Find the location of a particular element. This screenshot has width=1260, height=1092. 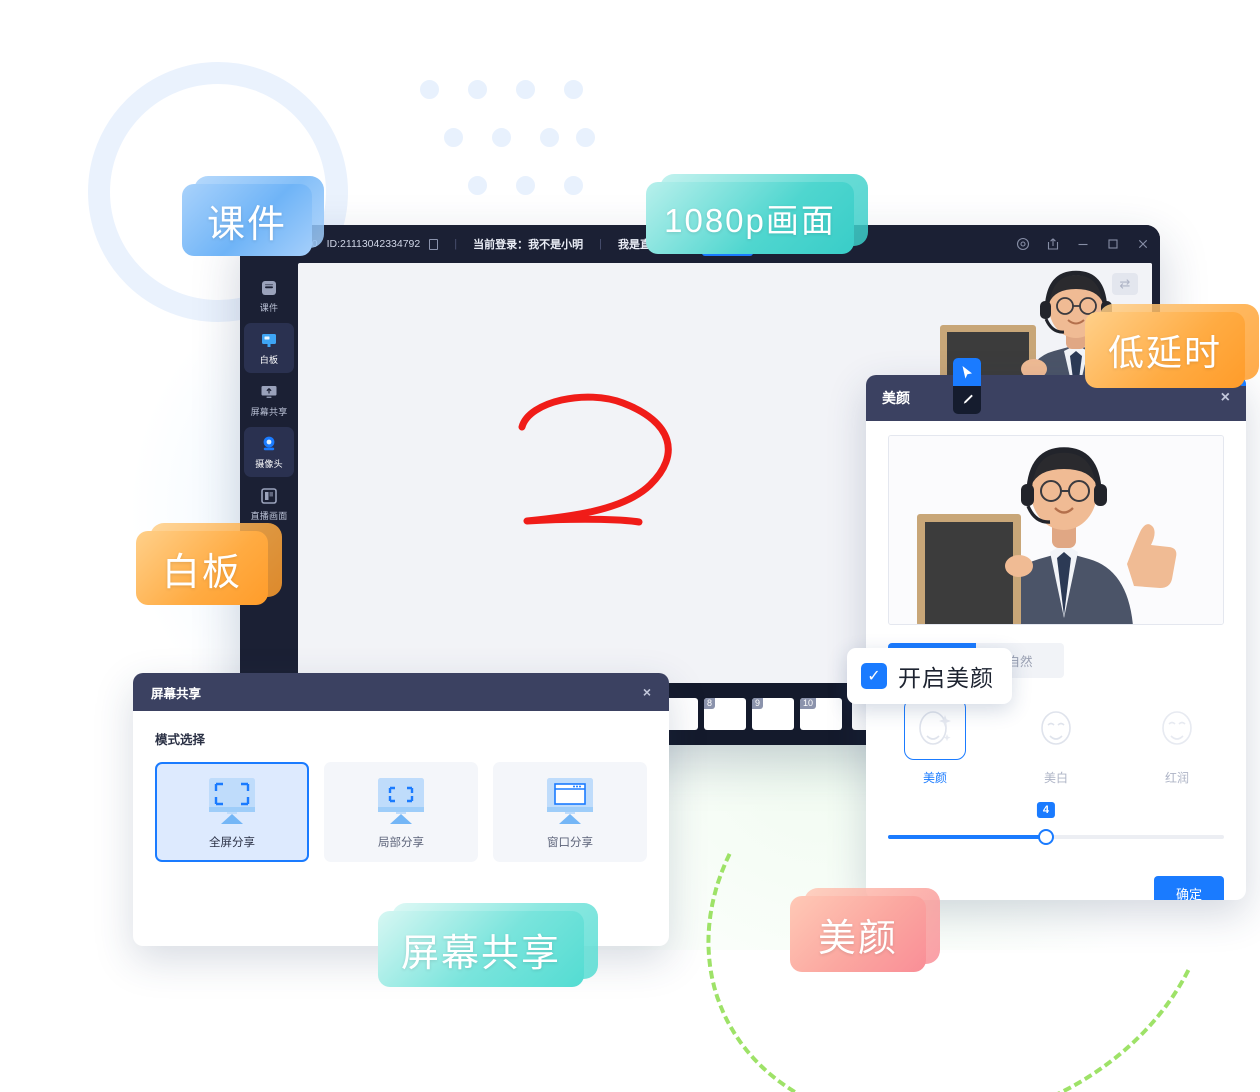

close-icon is located at coordinates (1143, 244).